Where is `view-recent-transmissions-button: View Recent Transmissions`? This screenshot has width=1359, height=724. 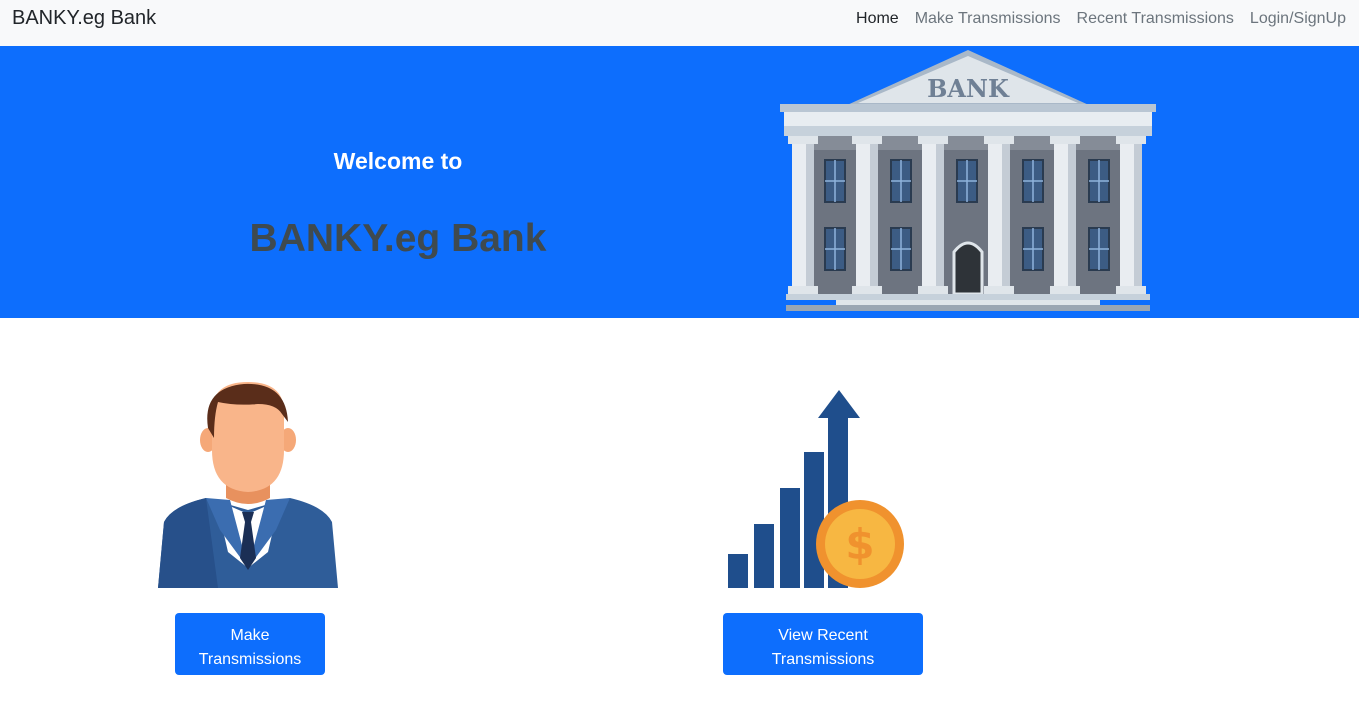 view-recent-transmissions-button: View Recent Transmissions is located at coordinates (823, 644).